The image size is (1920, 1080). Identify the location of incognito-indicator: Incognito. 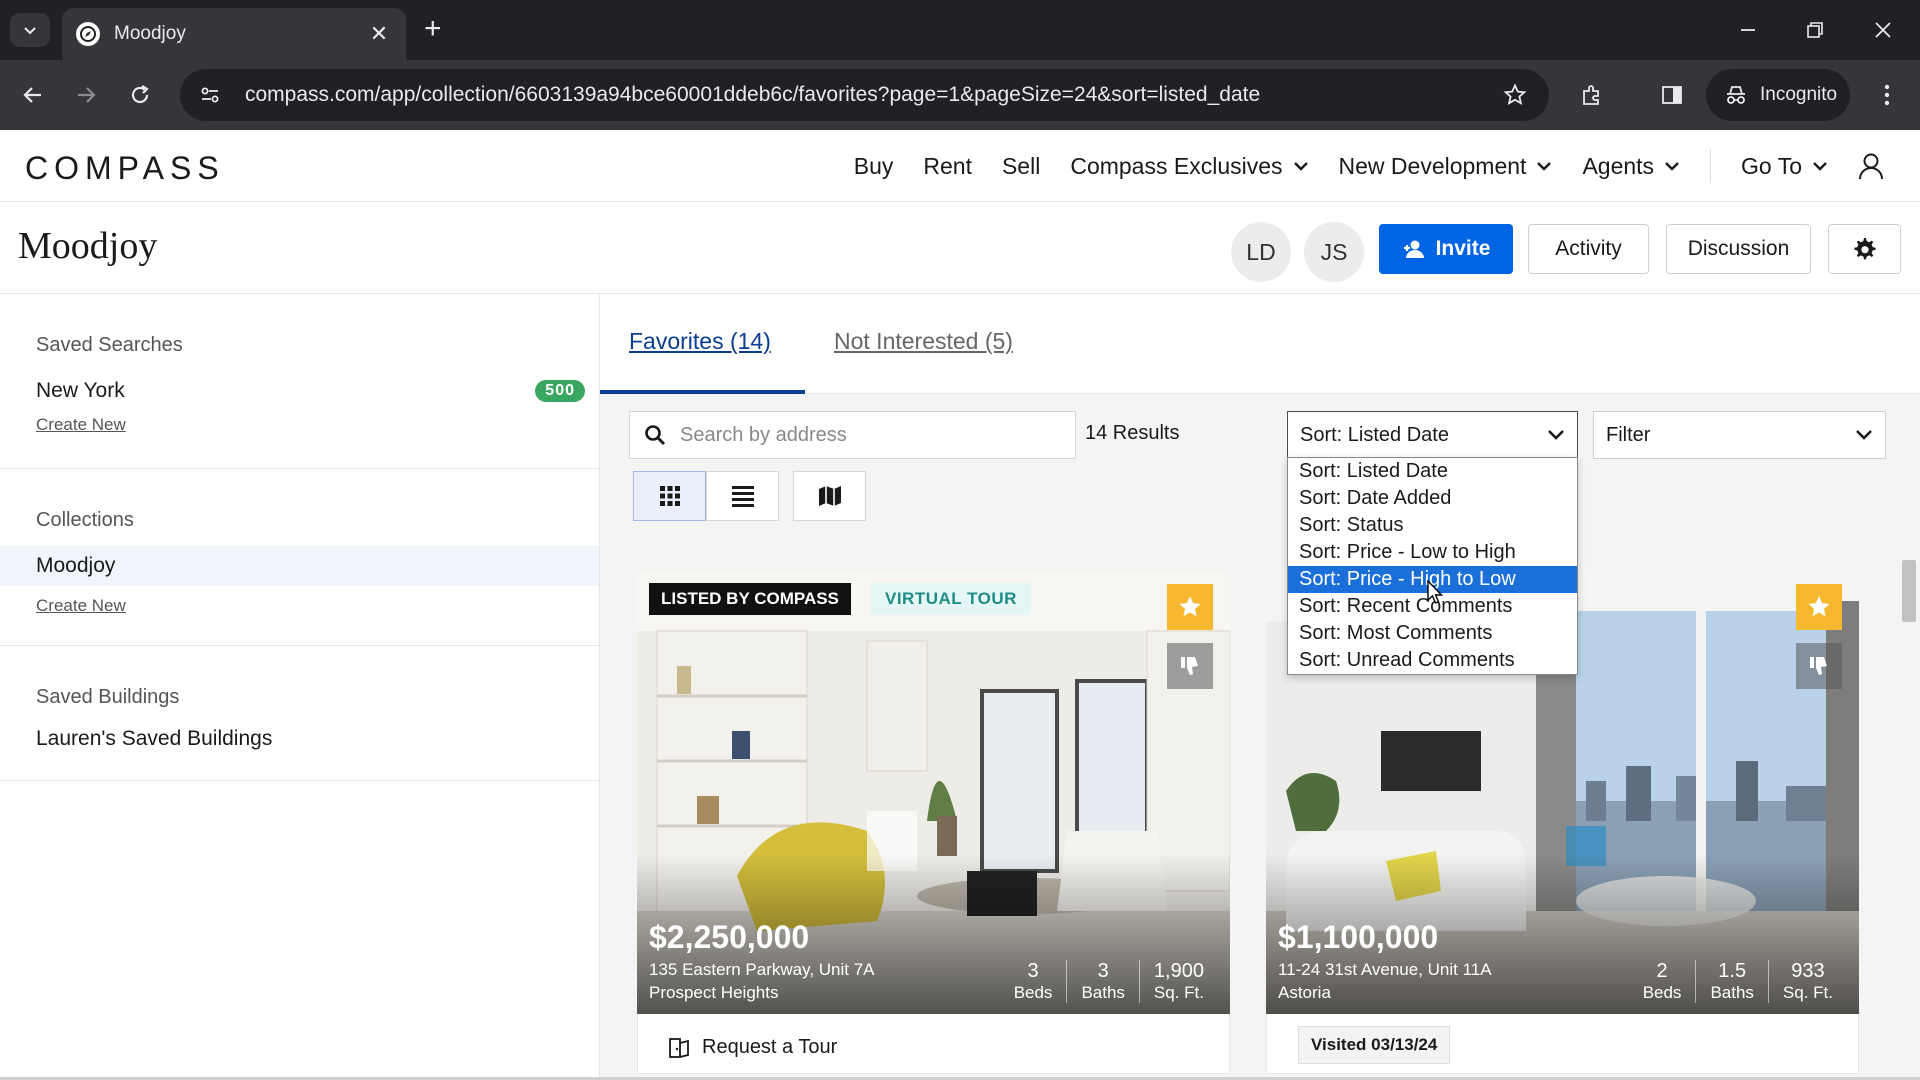
(1778, 95).